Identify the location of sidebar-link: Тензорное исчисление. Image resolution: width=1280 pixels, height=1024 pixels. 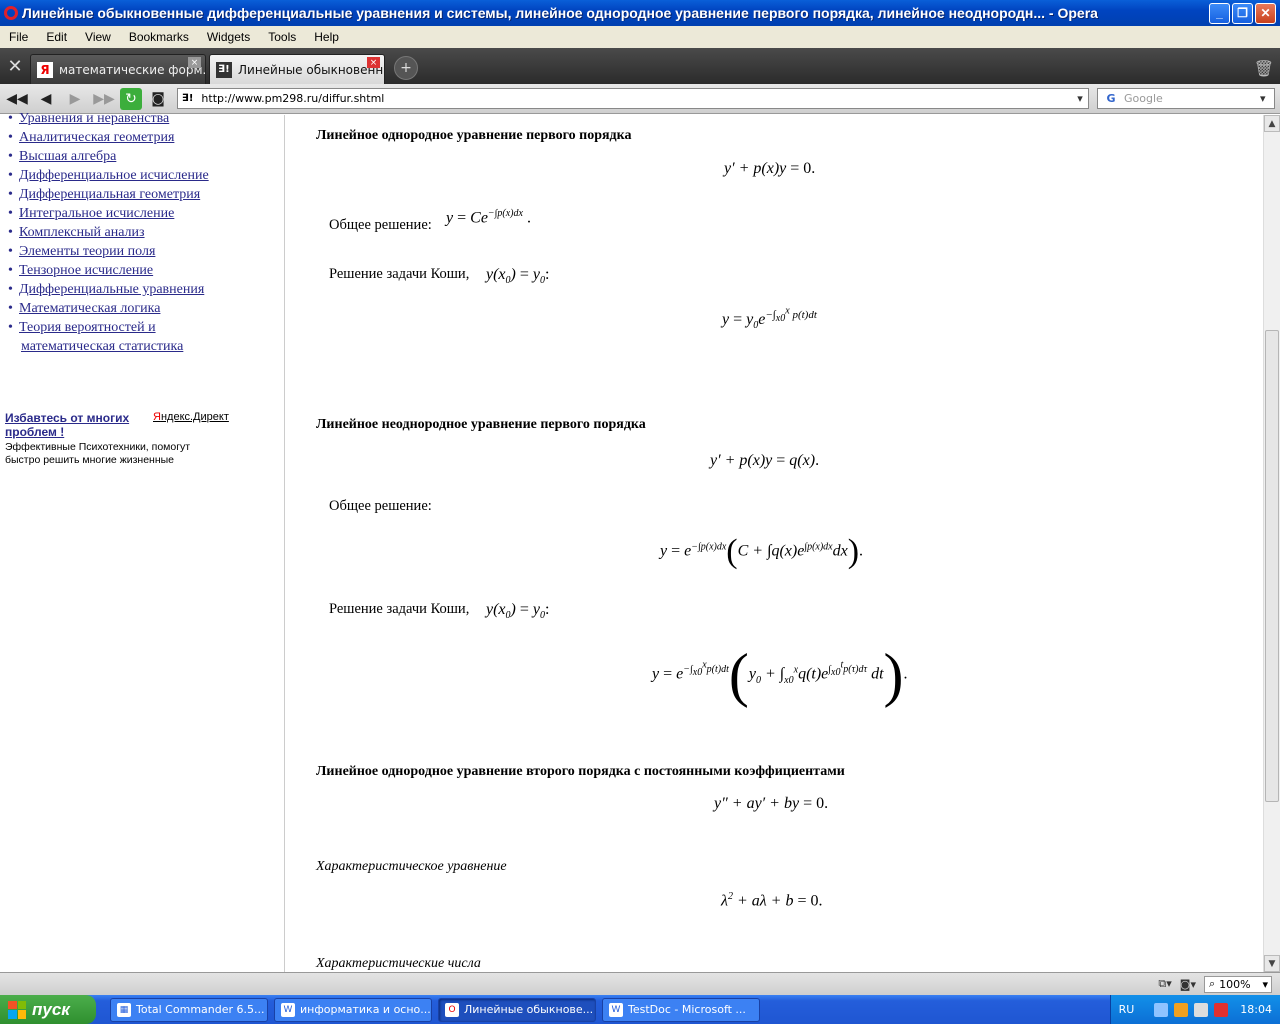
(86, 270).